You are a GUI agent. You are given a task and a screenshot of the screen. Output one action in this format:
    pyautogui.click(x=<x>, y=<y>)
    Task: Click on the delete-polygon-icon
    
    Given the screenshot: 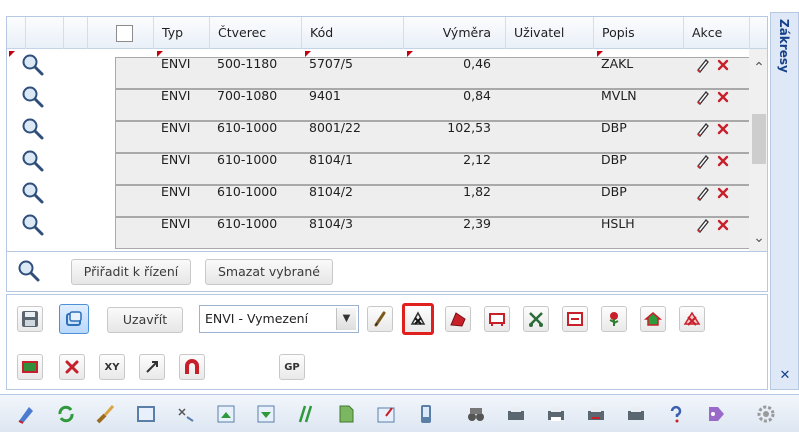 What is the action you would take?
    pyautogui.click(x=692, y=318)
    